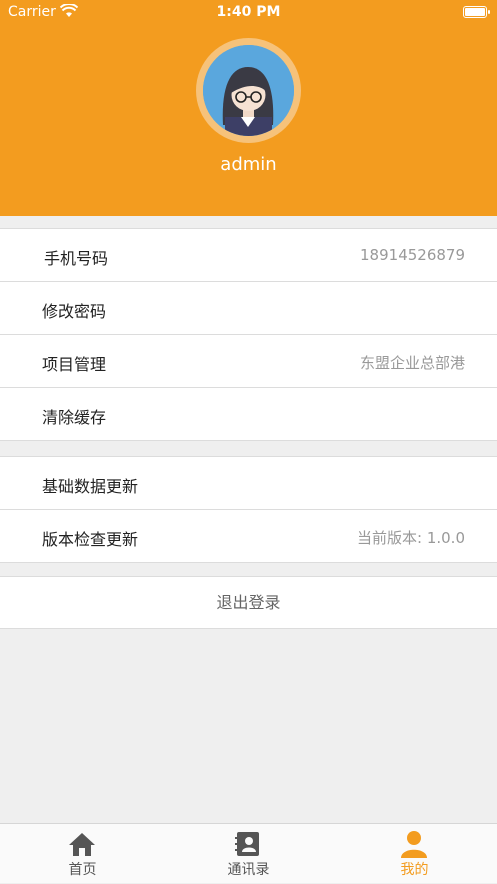 The width and height of the screenshot is (497, 884). Describe the element at coordinates (476, 12) in the screenshot. I see `battery-icon` at that location.